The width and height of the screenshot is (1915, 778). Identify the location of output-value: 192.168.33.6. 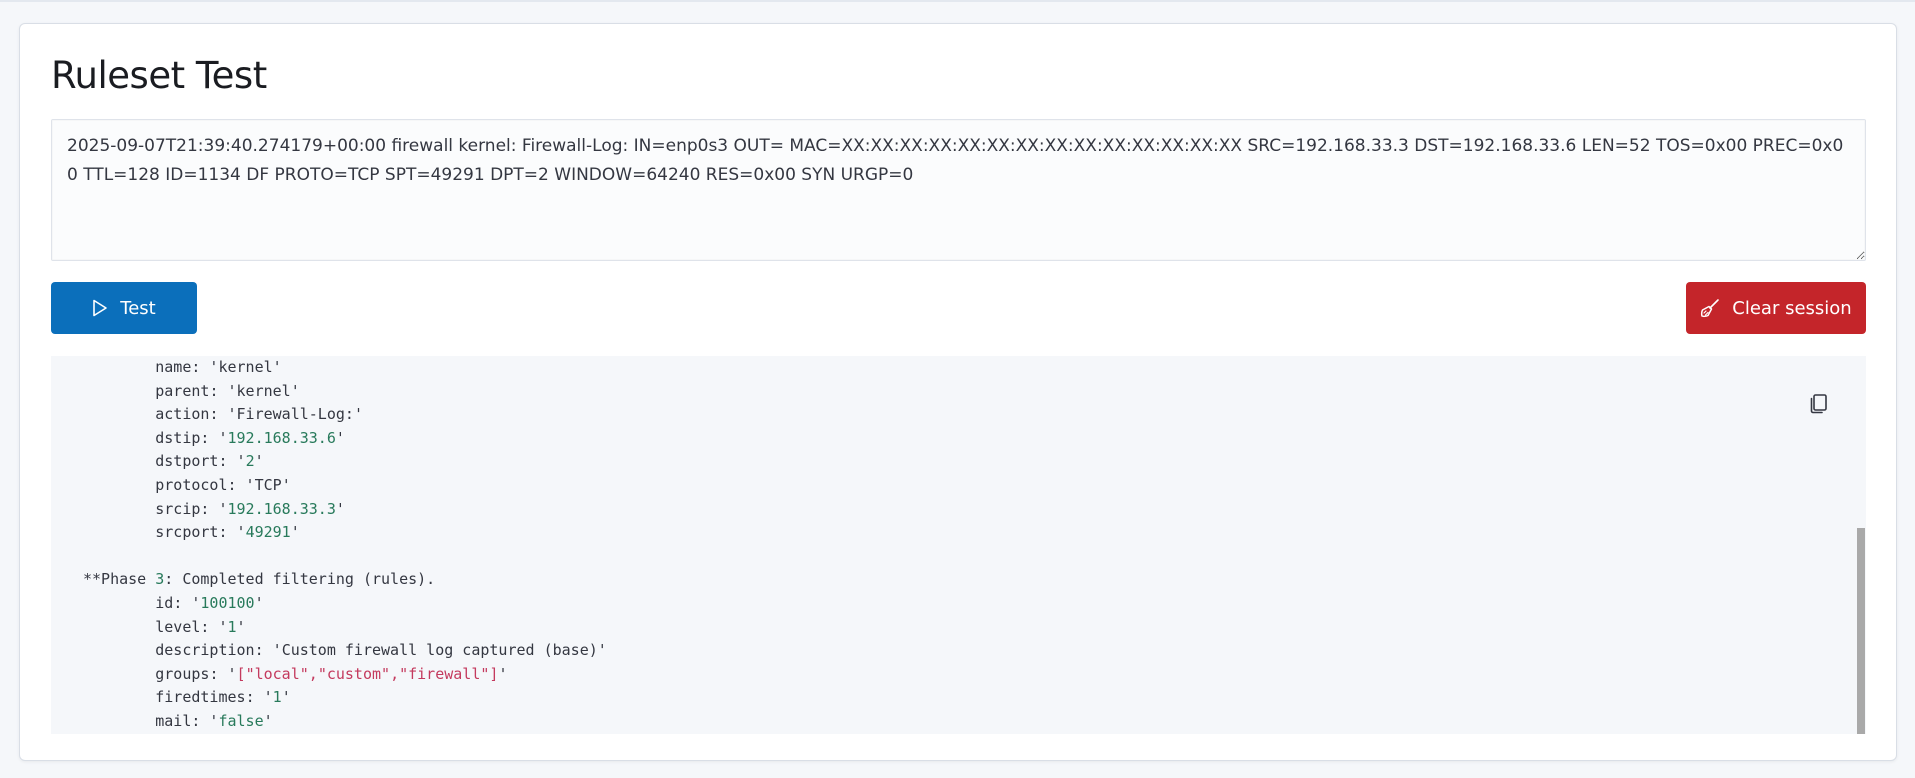
(281, 437).